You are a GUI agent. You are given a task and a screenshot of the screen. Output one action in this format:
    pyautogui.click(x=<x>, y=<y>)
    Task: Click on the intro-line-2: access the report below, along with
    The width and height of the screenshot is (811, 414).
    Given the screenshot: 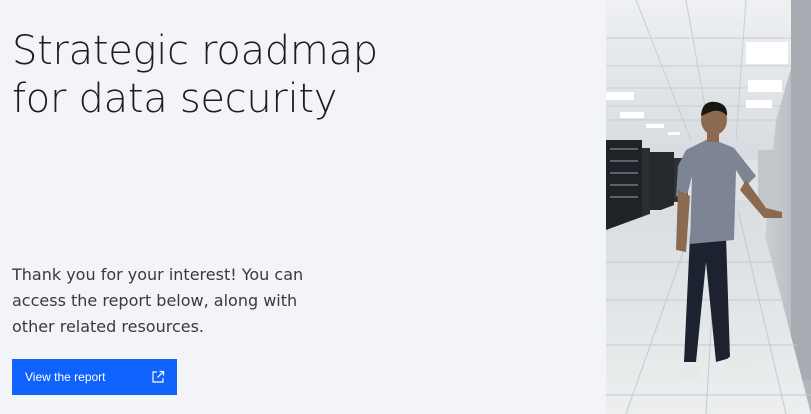 What is the action you would take?
    pyautogui.click(x=155, y=300)
    